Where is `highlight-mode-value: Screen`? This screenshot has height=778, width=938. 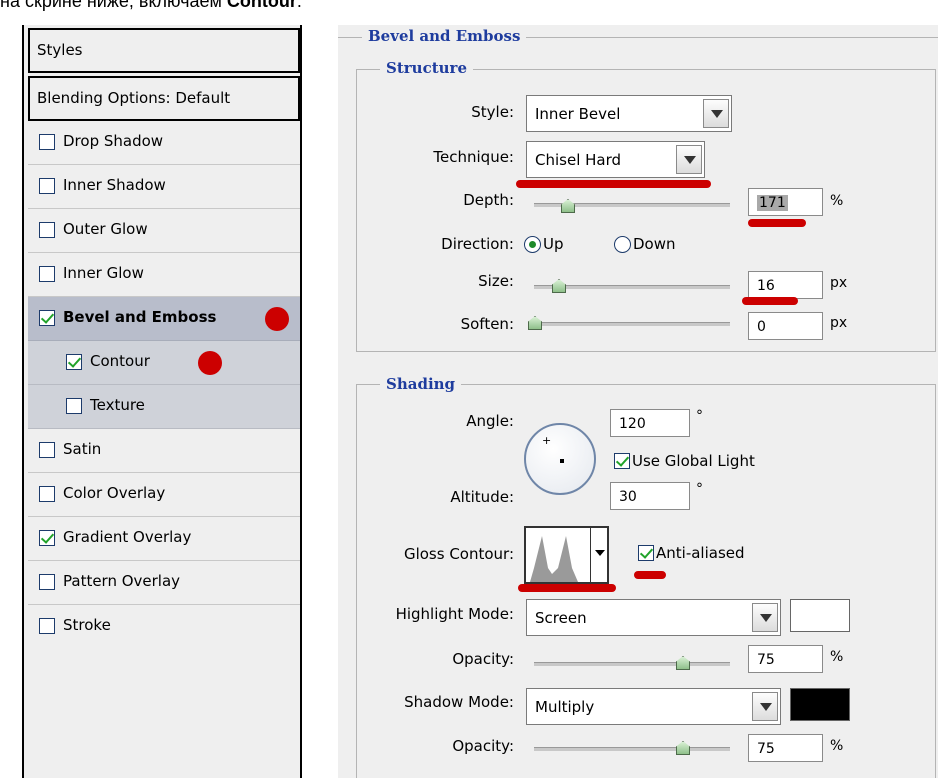
highlight-mode-value: Screen is located at coordinates (561, 618).